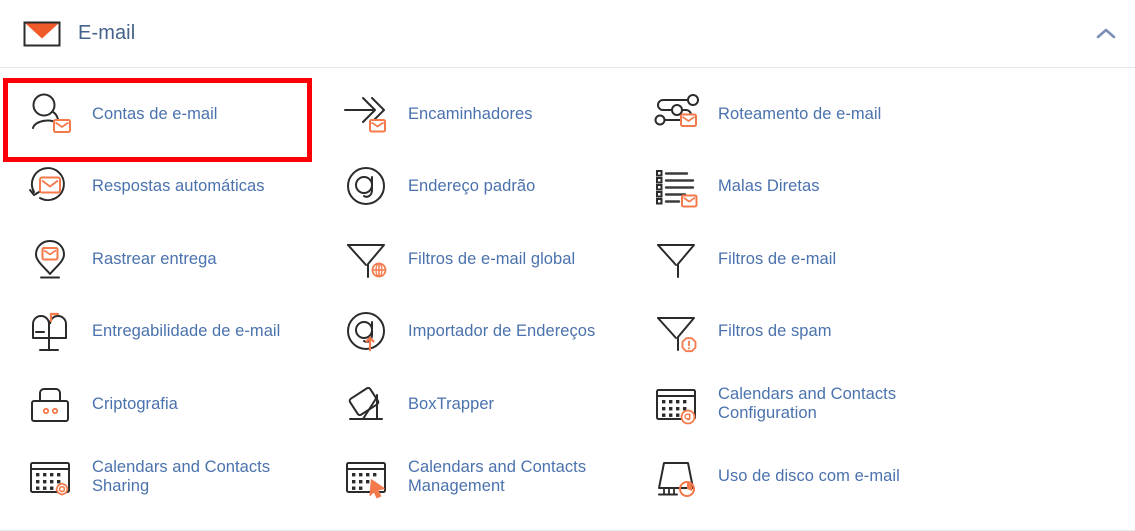 This screenshot has height=531, width=1135. I want to click on feature-label: Uso de disco com e-mail, so click(809, 476).